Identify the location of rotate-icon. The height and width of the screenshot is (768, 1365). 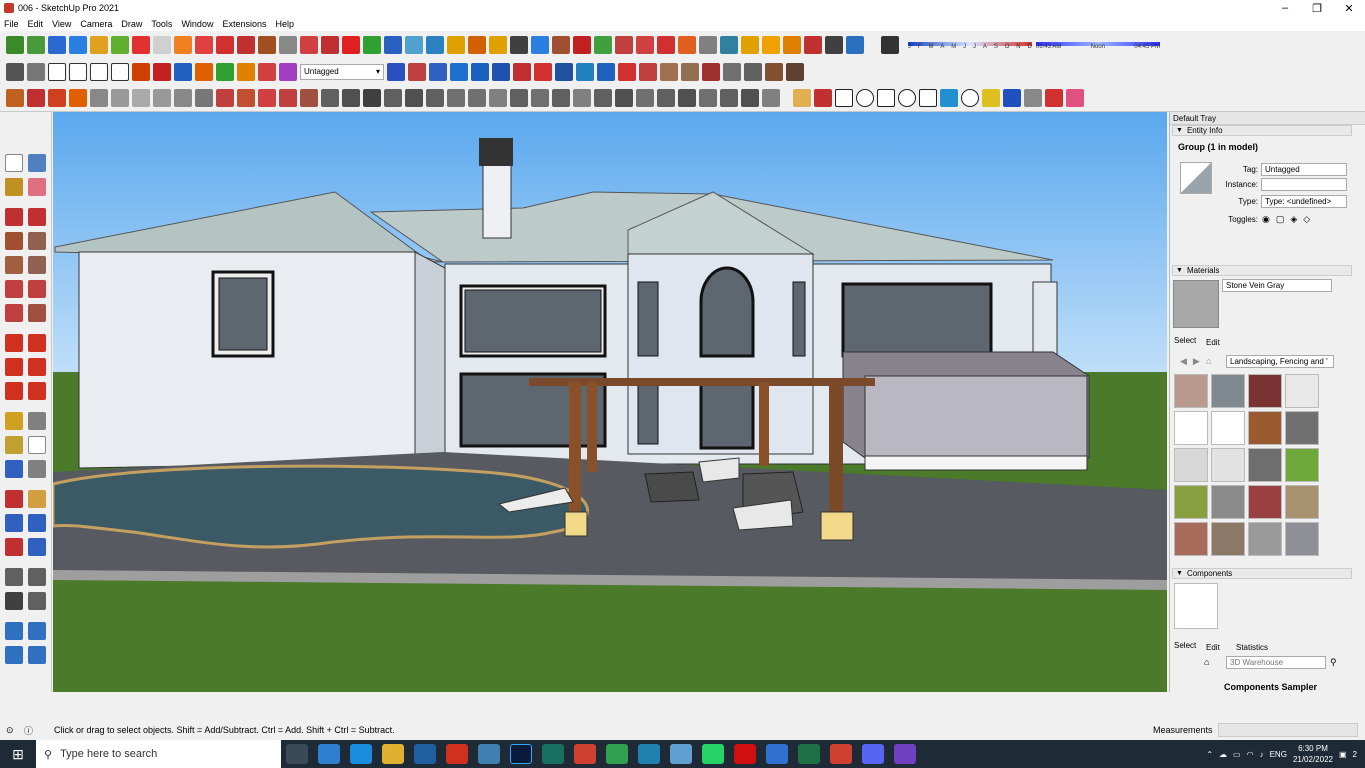
(606, 71).